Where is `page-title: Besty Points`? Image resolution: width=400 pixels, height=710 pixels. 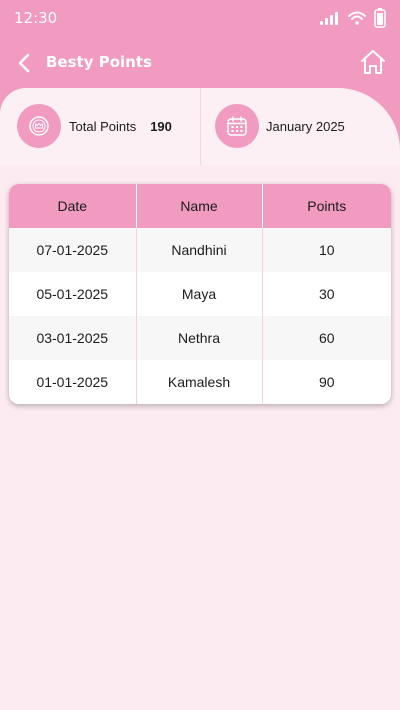 page-title: Besty Points is located at coordinates (99, 62).